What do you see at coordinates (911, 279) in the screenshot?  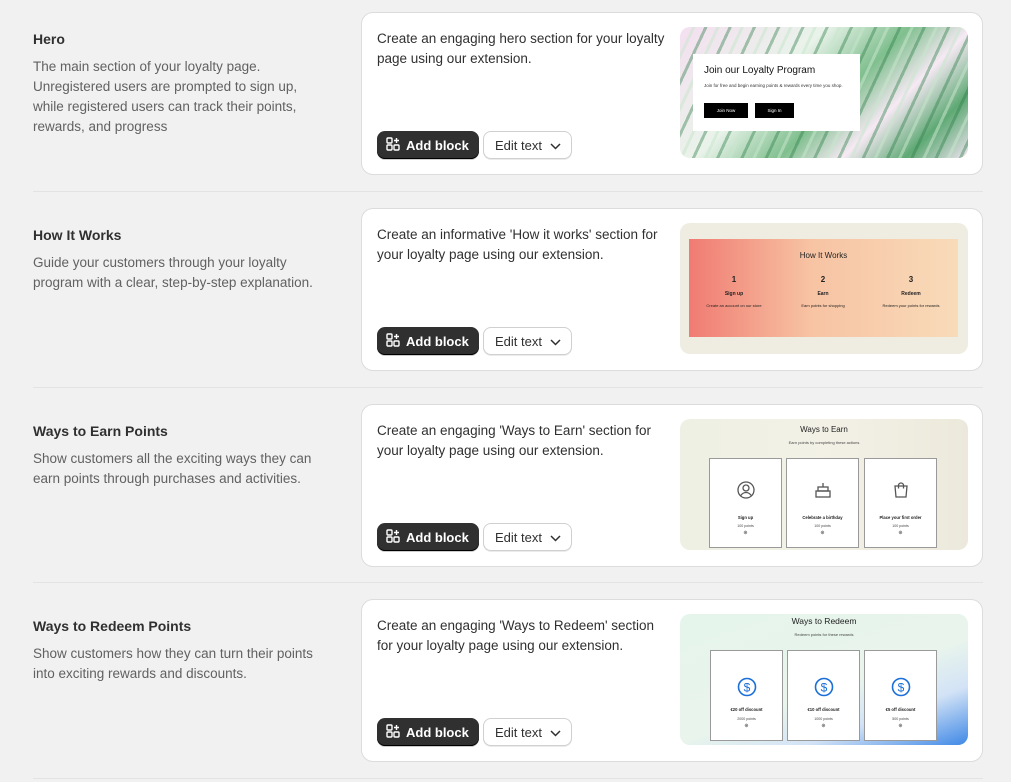 I see `step-number: 3` at bounding box center [911, 279].